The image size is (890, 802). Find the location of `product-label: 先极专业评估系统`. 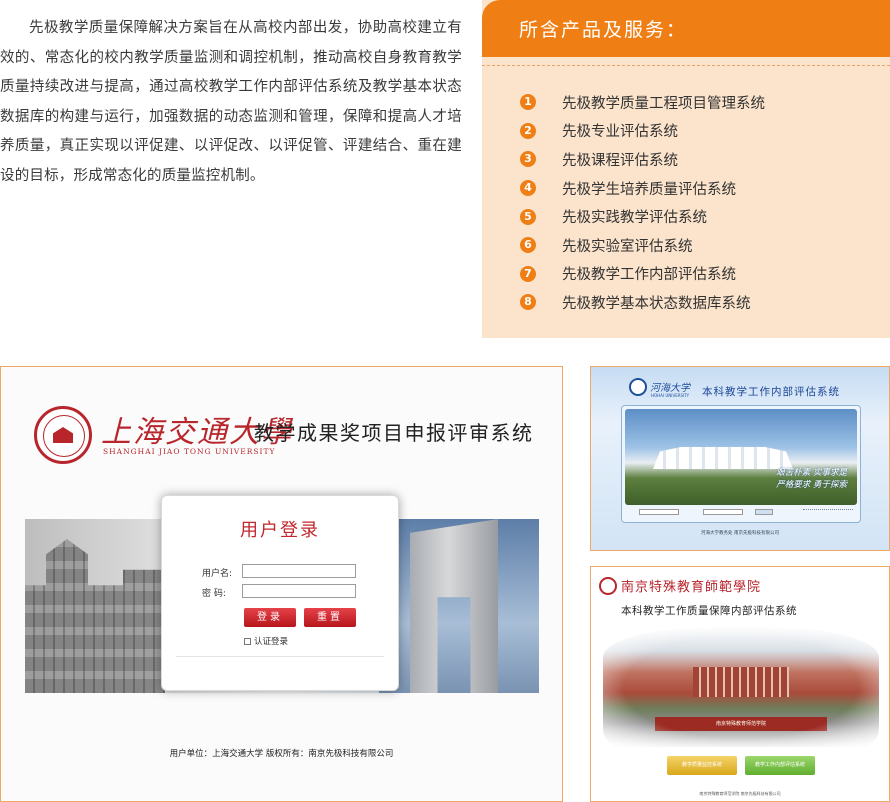

product-label: 先极专业评估系统 is located at coordinates (620, 132).